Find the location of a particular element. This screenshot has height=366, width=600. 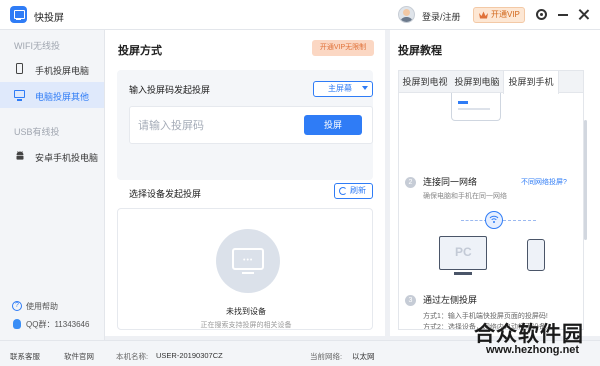

app-title: 快投屏 is located at coordinates (49, 18).